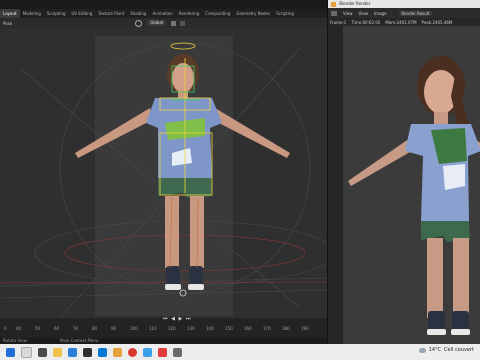 The width and height of the screenshot is (480, 360). I want to click on tab-layout: Layout, so click(10, 13).